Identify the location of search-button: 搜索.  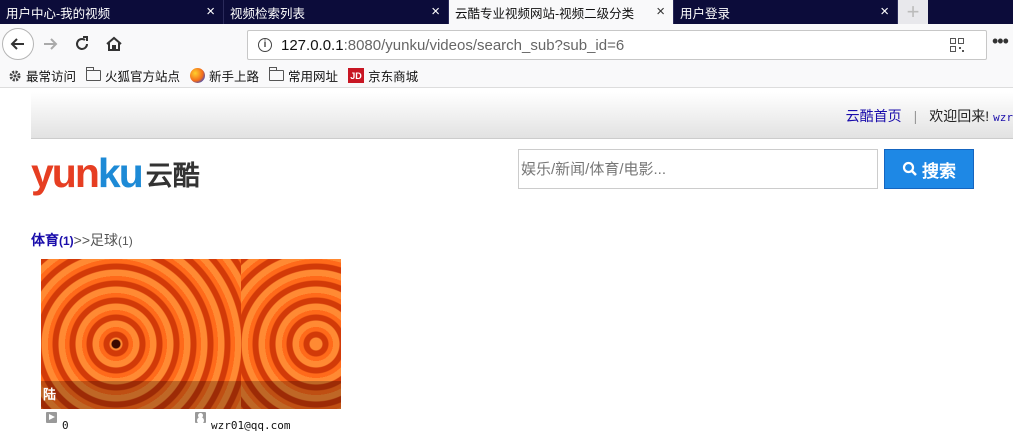
(929, 169).